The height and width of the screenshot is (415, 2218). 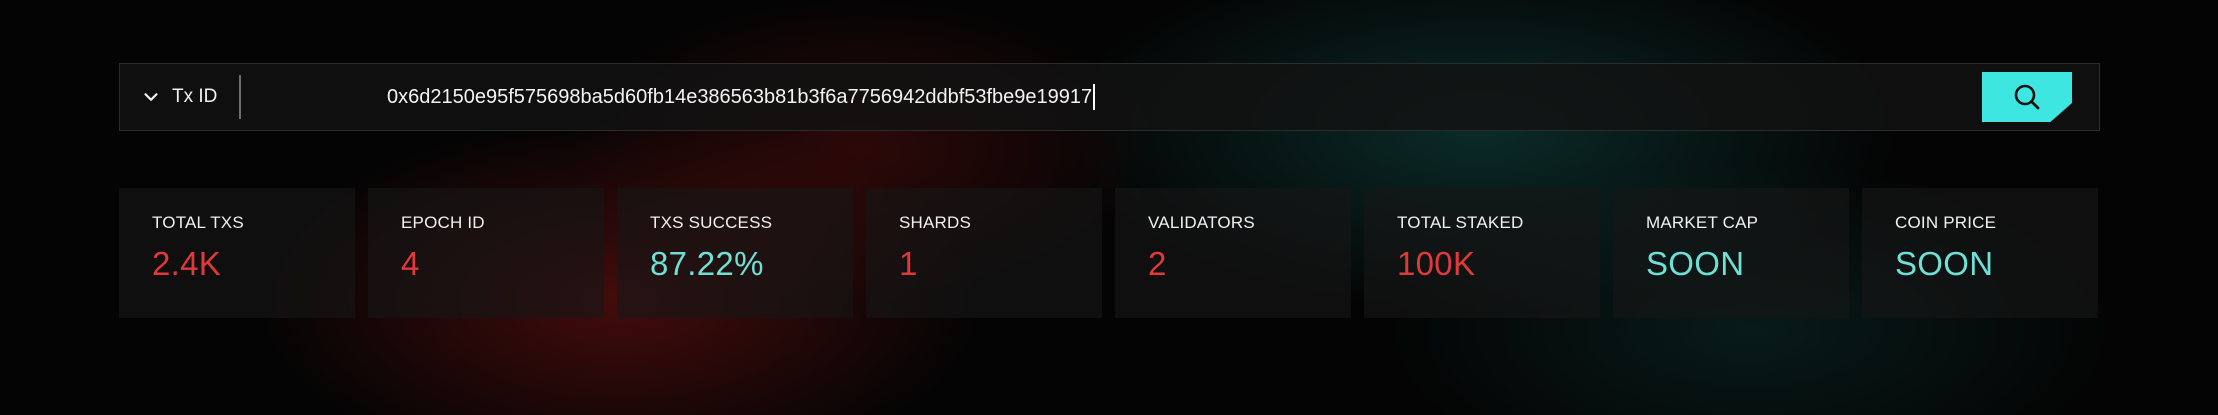 What do you see at coordinates (1233, 253) in the screenshot?
I see `stat-validators: VALIDATORS 2` at bounding box center [1233, 253].